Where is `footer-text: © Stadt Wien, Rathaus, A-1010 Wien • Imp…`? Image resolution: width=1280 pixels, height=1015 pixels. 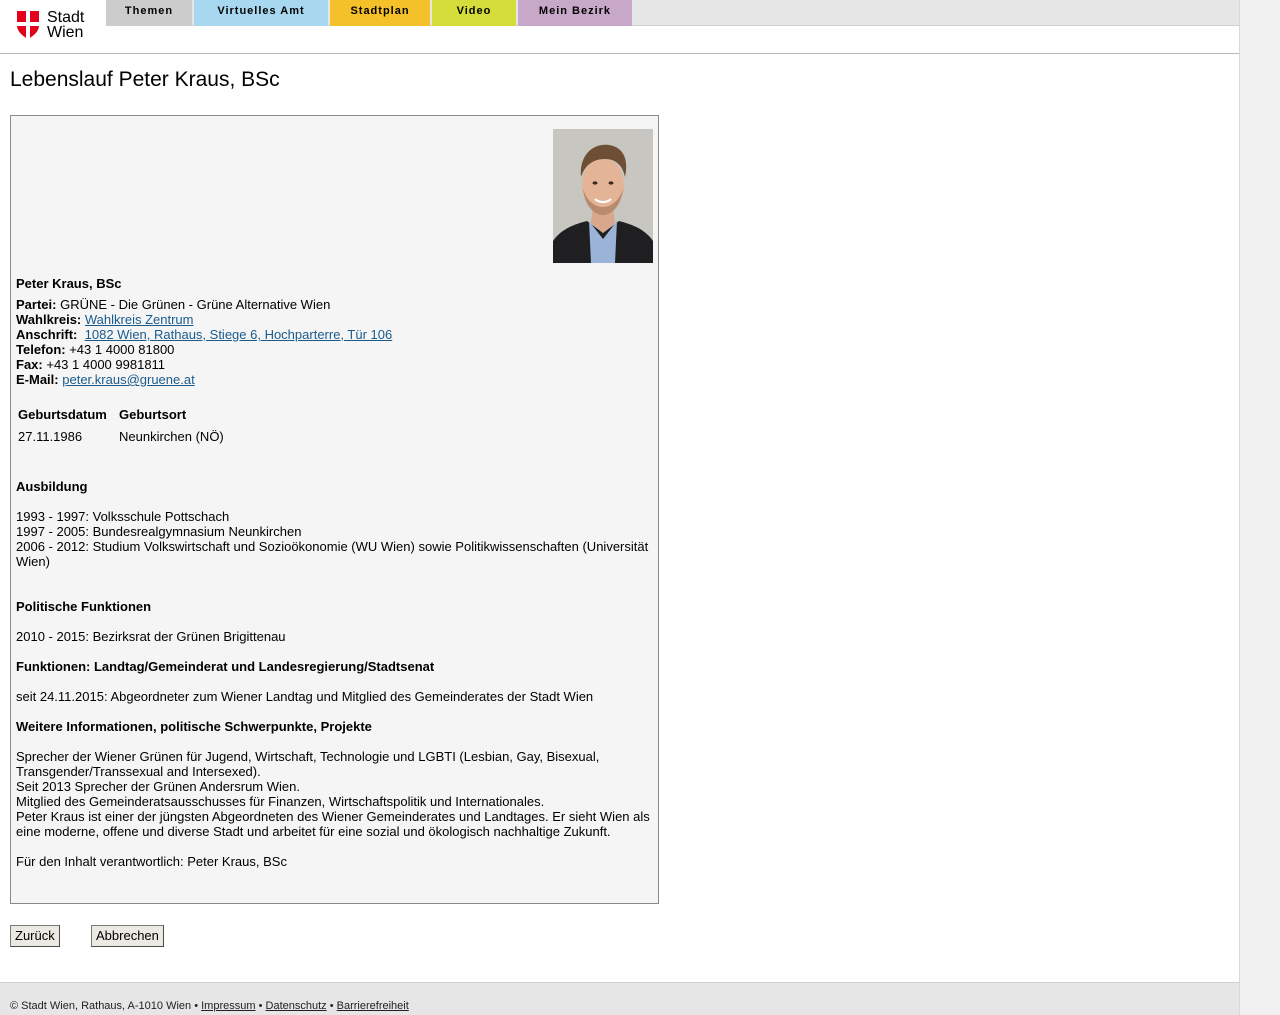
footer-text: © Stadt Wien, Rathaus, A-1010 Wien • Imp… is located at coordinates (209, 1006).